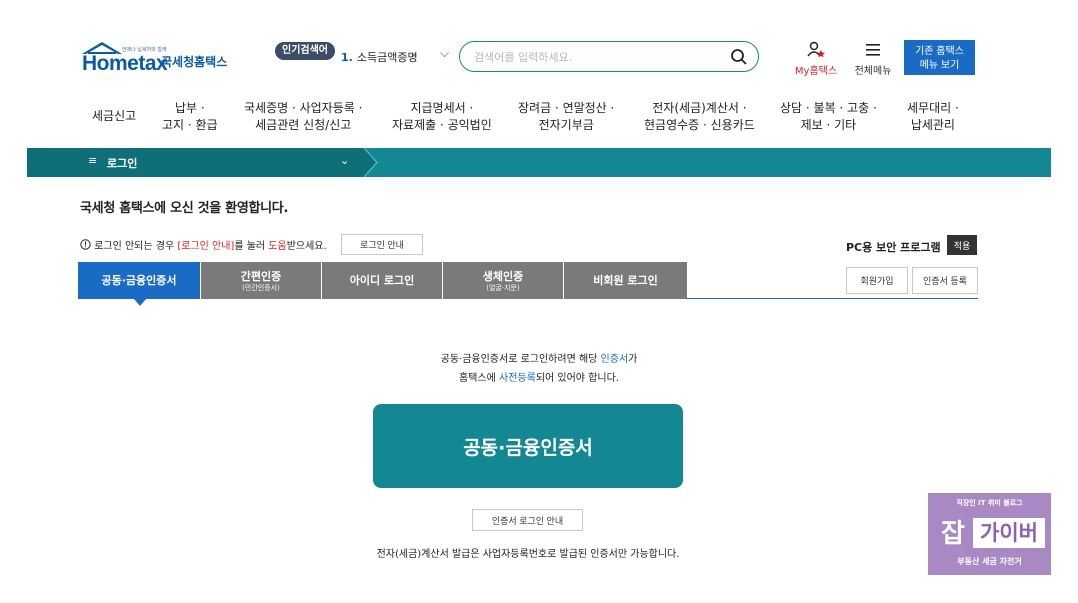  What do you see at coordinates (577, 378) in the screenshot?
I see `info-text: 되어 있어야 합니다.` at bounding box center [577, 378].